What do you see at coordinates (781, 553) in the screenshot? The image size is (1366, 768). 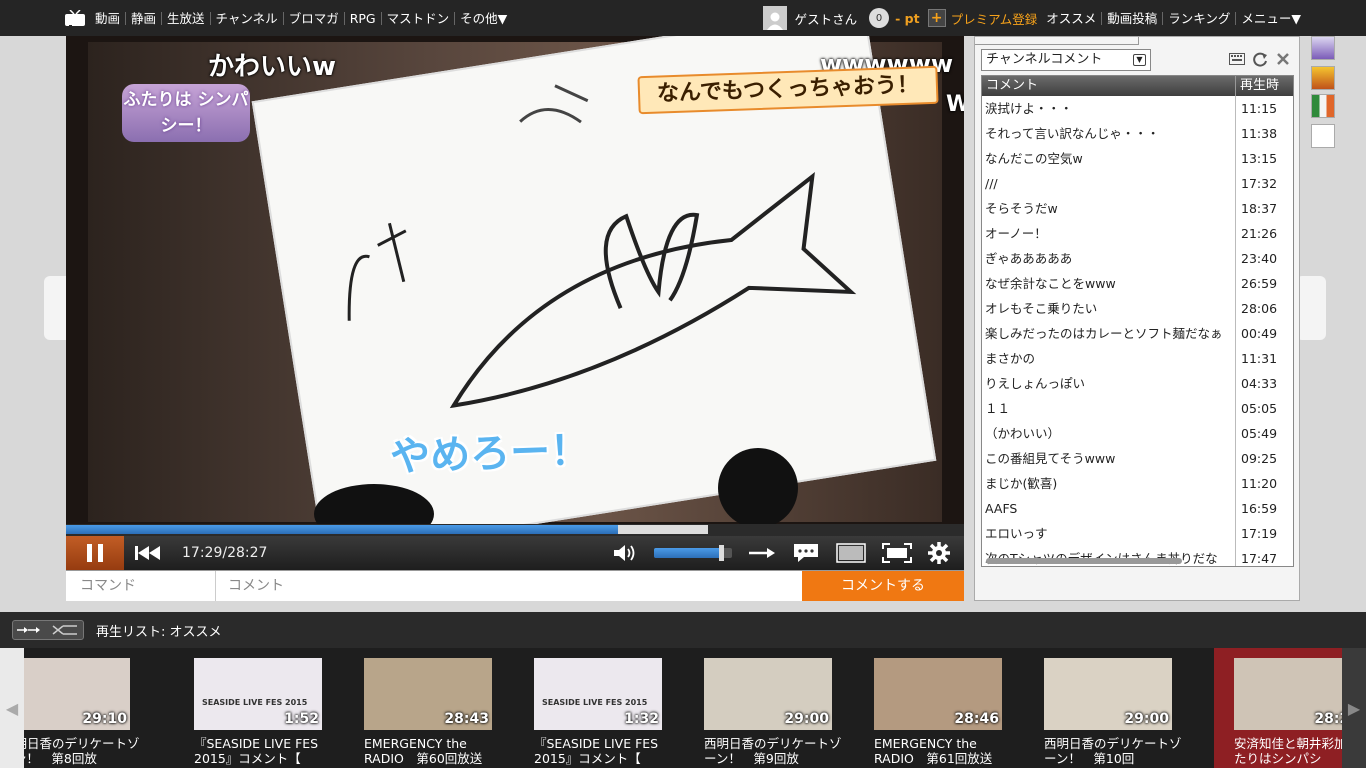 I see `player-right-controls` at bounding box center [781, 553].